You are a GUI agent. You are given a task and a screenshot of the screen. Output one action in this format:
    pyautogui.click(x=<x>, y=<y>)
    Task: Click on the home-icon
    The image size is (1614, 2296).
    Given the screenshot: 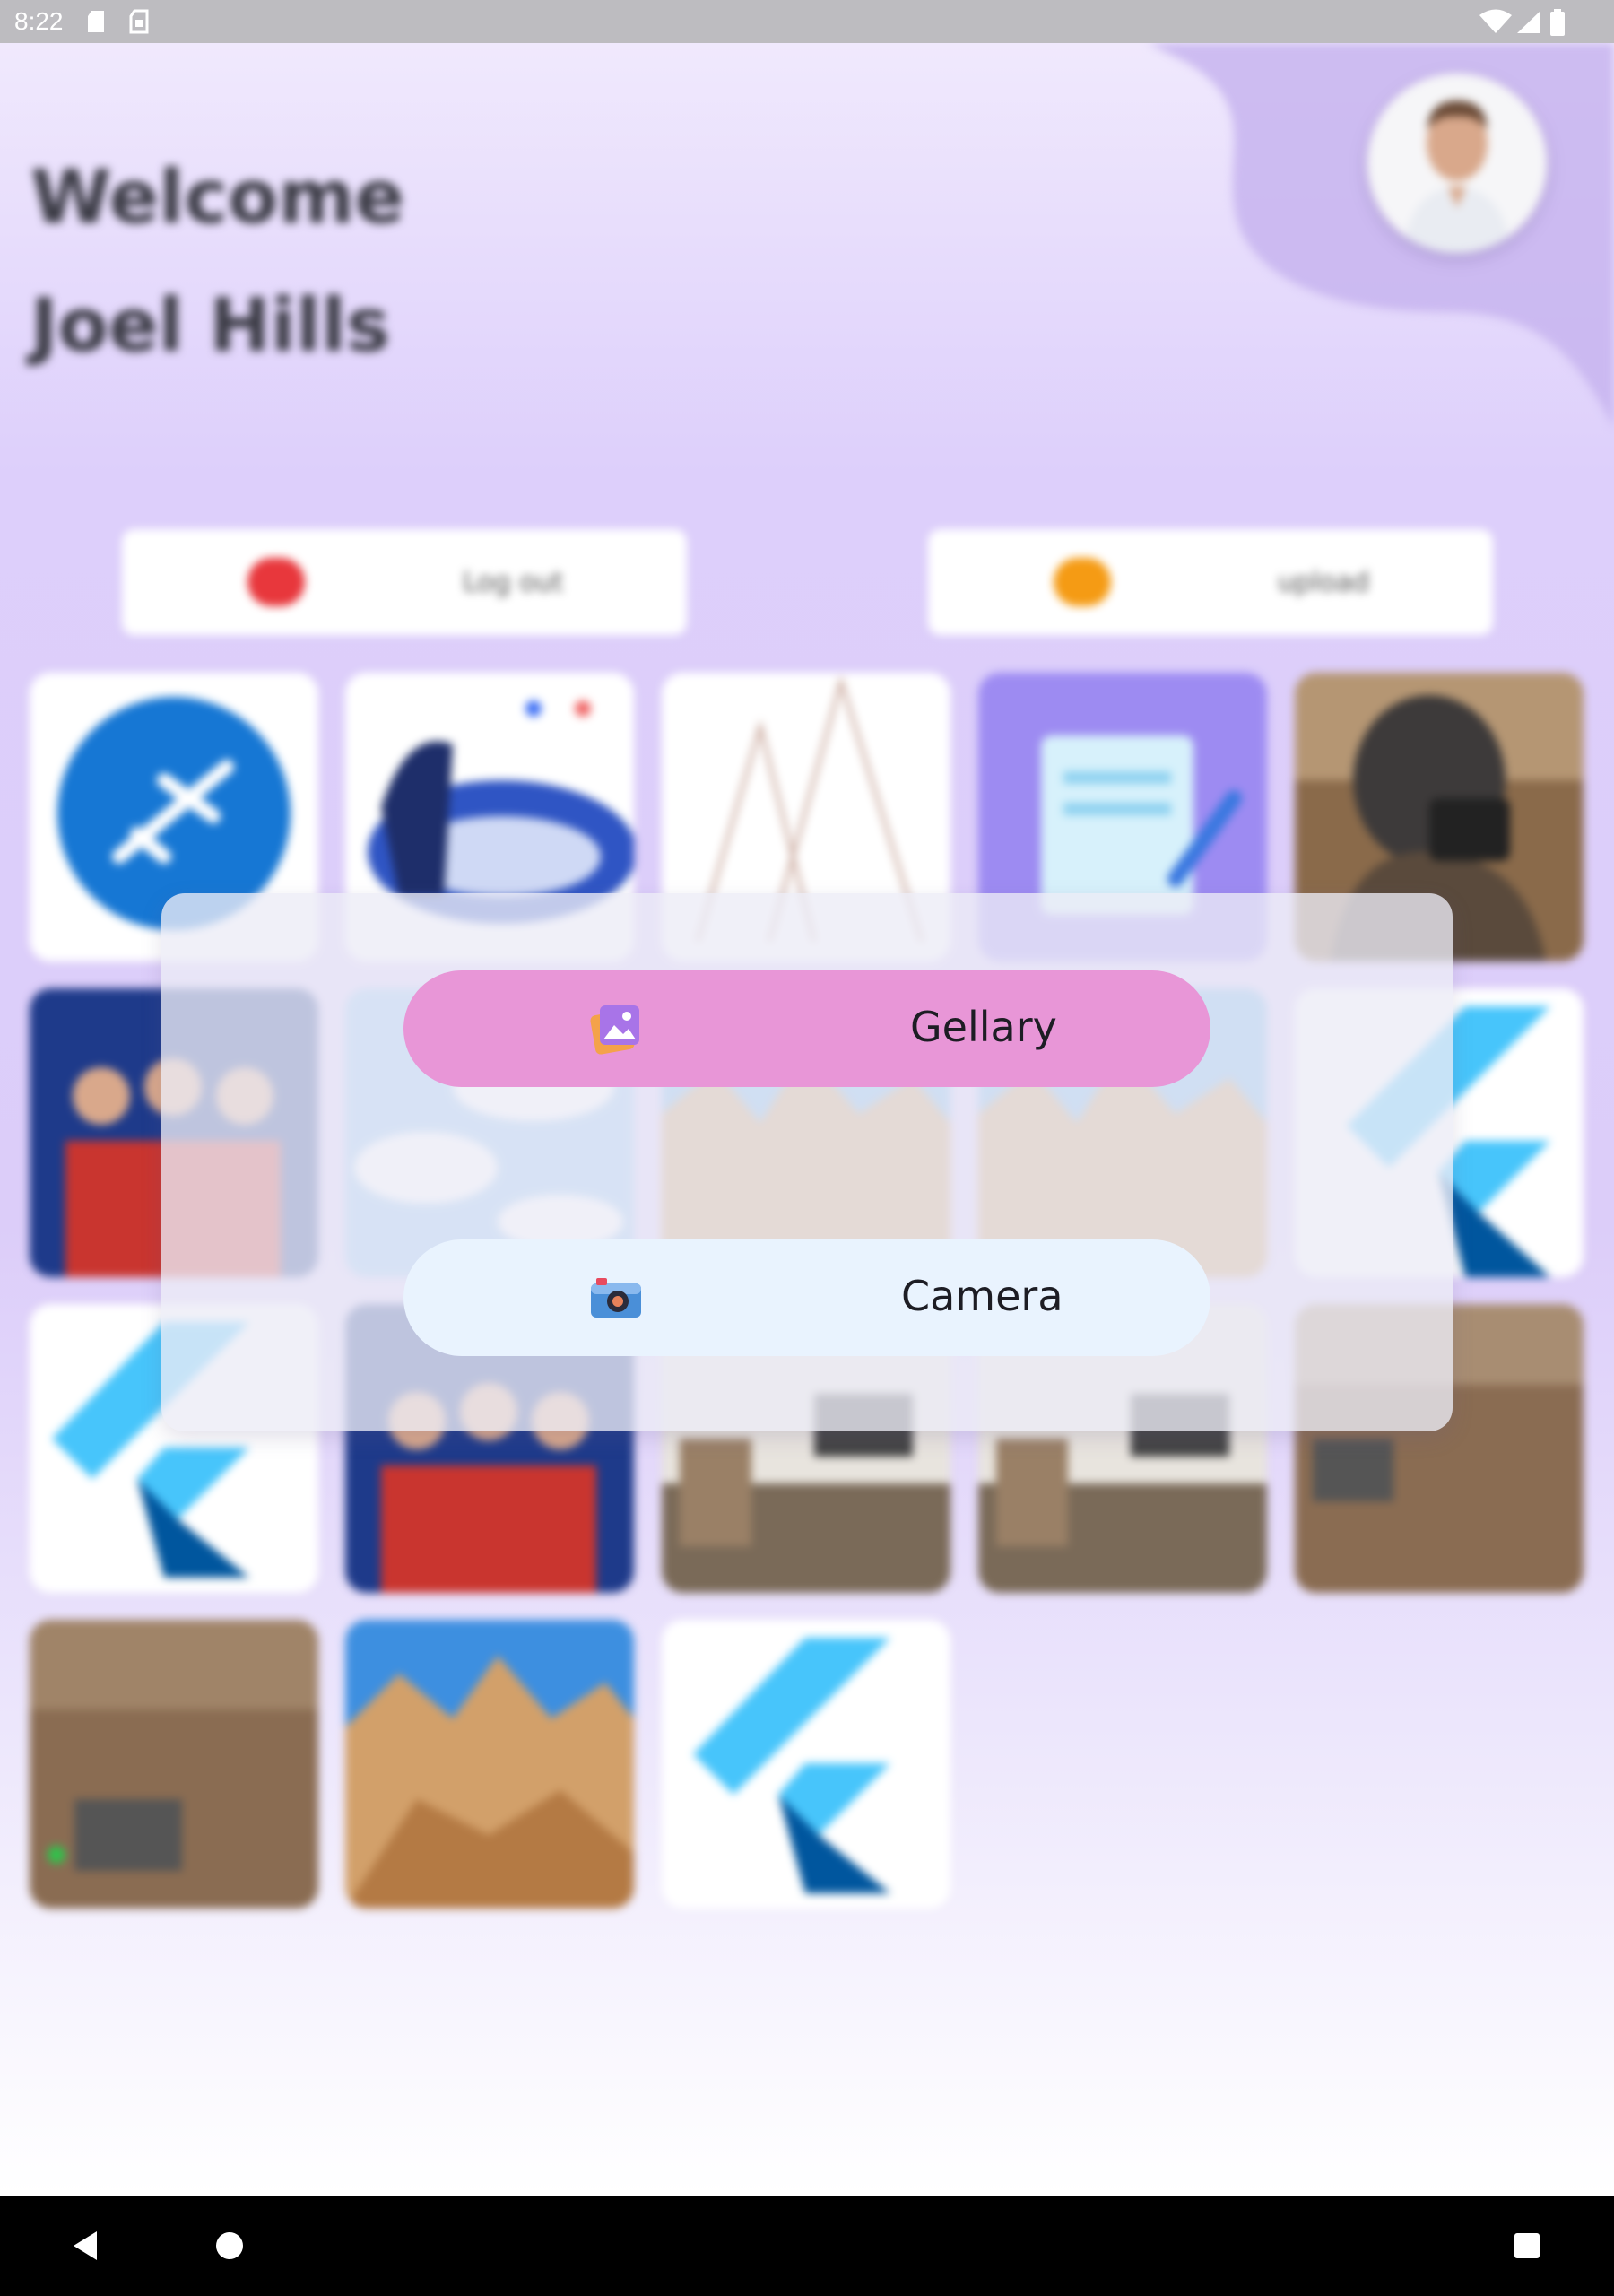 What is the action you would take?
    pyautogui.click(x=229, y=2246)
    